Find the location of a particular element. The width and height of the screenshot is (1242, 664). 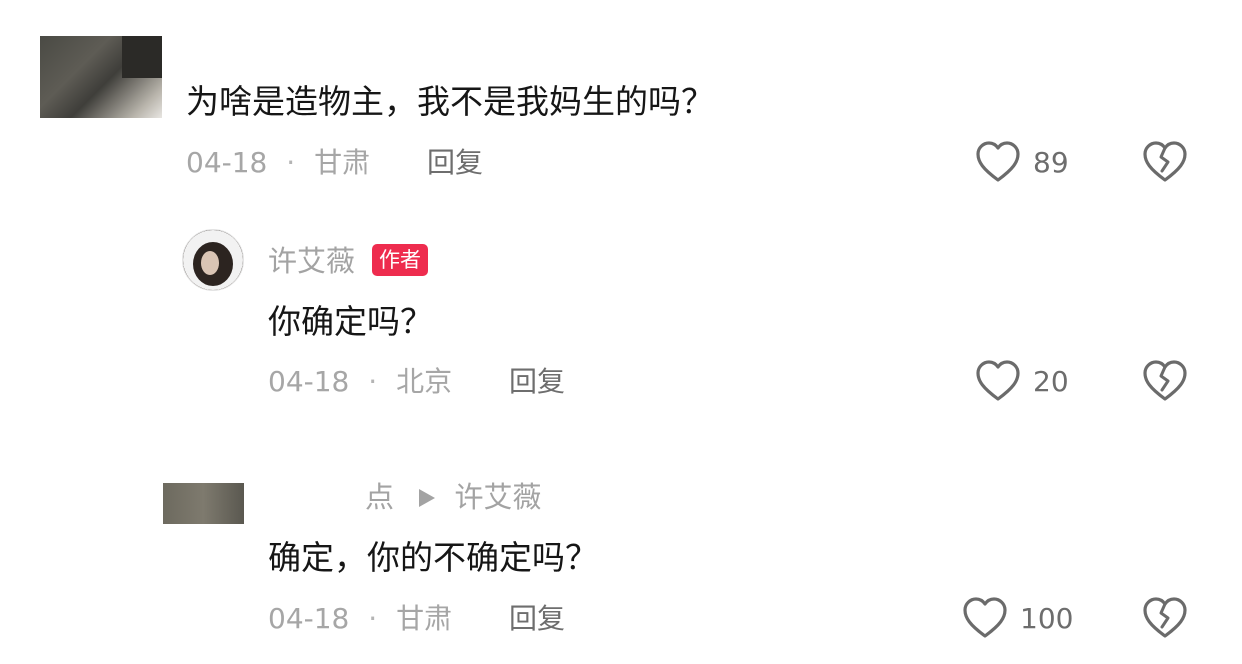

comment-location: 北京 is located at coordinates (424, 381).